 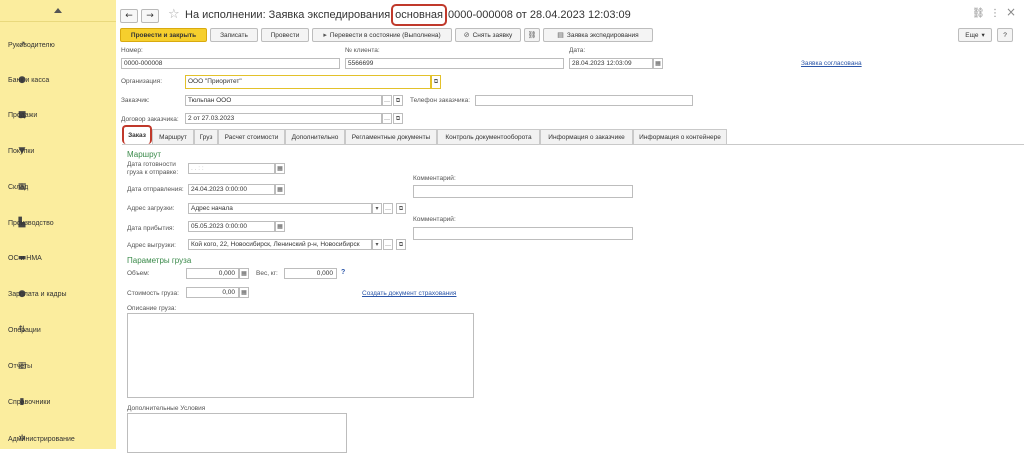 What do you see at coordinates (280, 208) in the screenshot?
I see `load-address-field: Адрес начала` at bounding box center [280, 208].